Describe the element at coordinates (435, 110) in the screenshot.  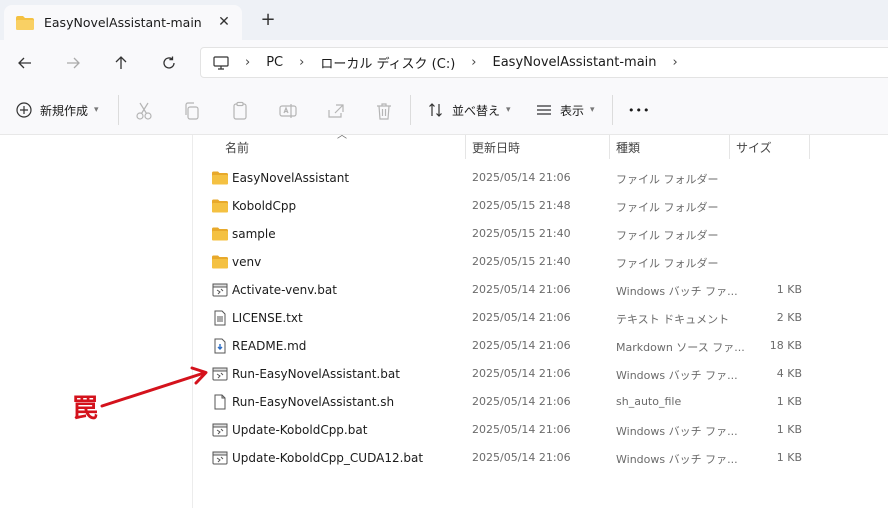
I see `sort-icon` at that location.